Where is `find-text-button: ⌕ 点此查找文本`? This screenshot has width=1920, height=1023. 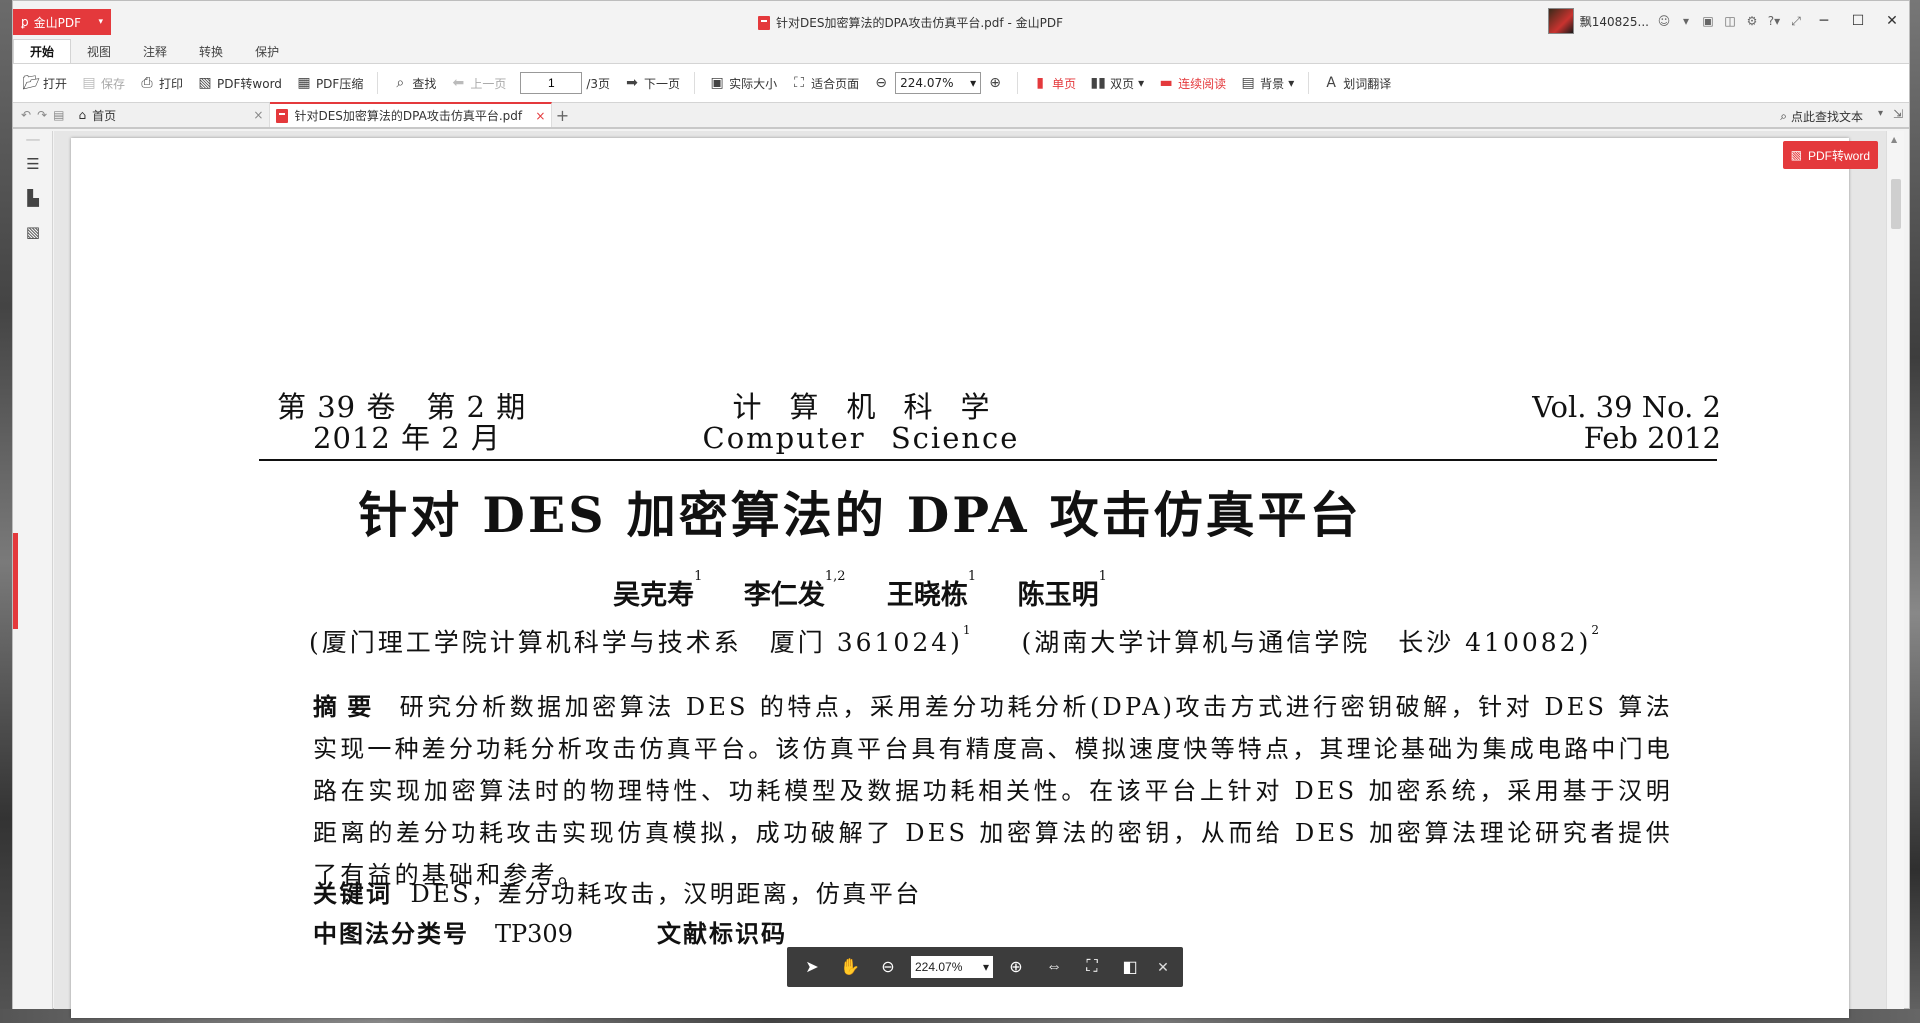 find-text-button: ⌕ 点此查找文本 is located at coordinates (1821, 116).